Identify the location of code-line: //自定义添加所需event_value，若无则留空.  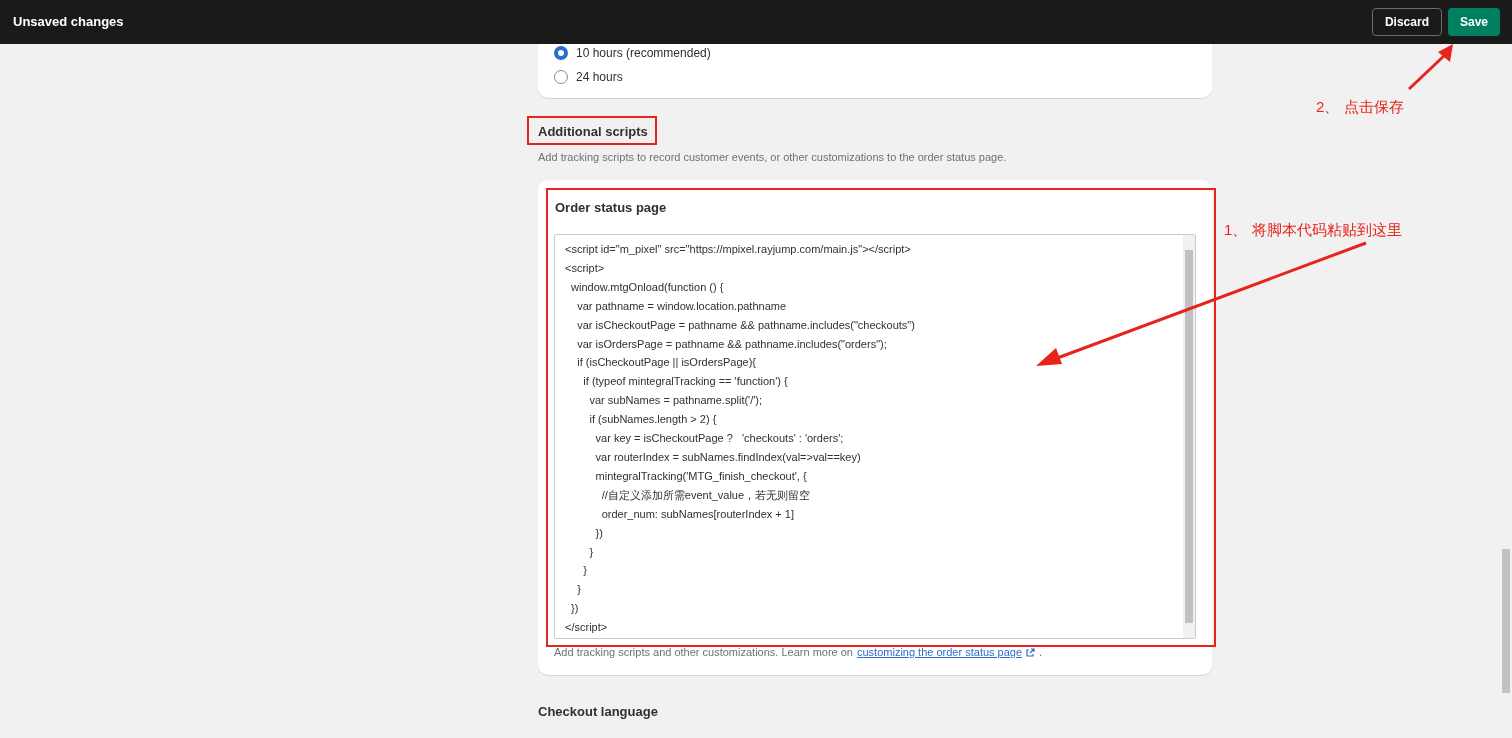
(705, 495).